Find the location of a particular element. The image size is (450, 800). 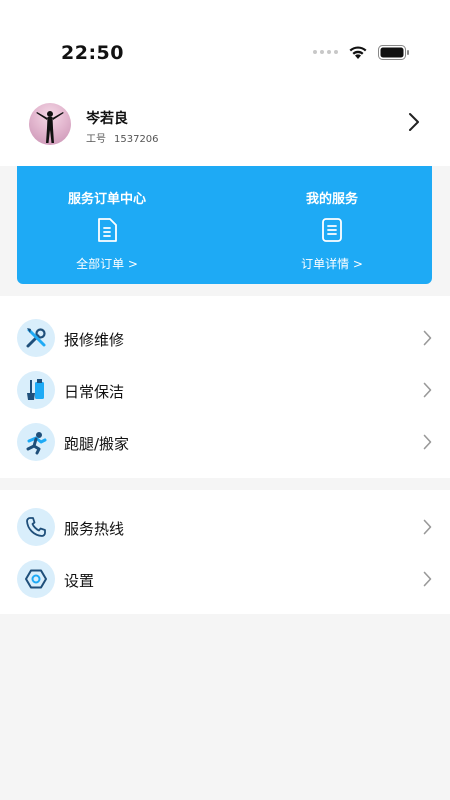

my-service-title: 我的服务 is located at coordinates (331, 199).